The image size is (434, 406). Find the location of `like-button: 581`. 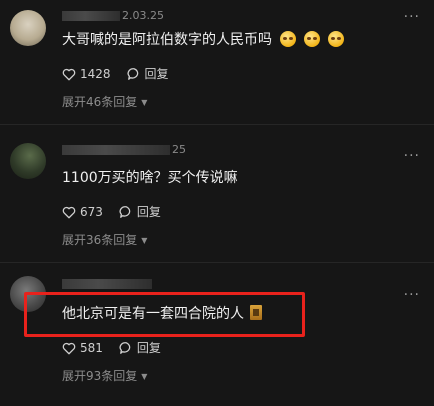

like-button: 581 is located at coordinates (82, 348).